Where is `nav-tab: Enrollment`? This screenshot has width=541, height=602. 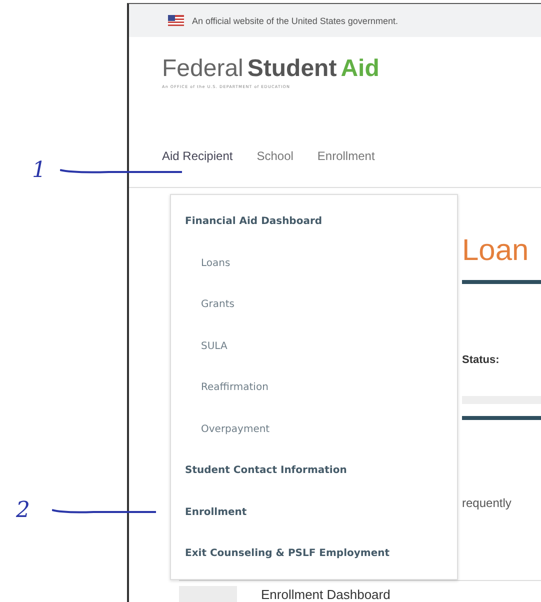
nav-tab: Enrollment is located at coordinates (346, 156).